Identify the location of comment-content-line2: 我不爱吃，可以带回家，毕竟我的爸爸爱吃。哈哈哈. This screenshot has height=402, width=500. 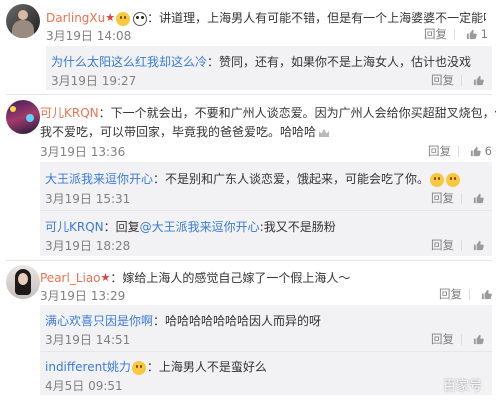
(268, 131).